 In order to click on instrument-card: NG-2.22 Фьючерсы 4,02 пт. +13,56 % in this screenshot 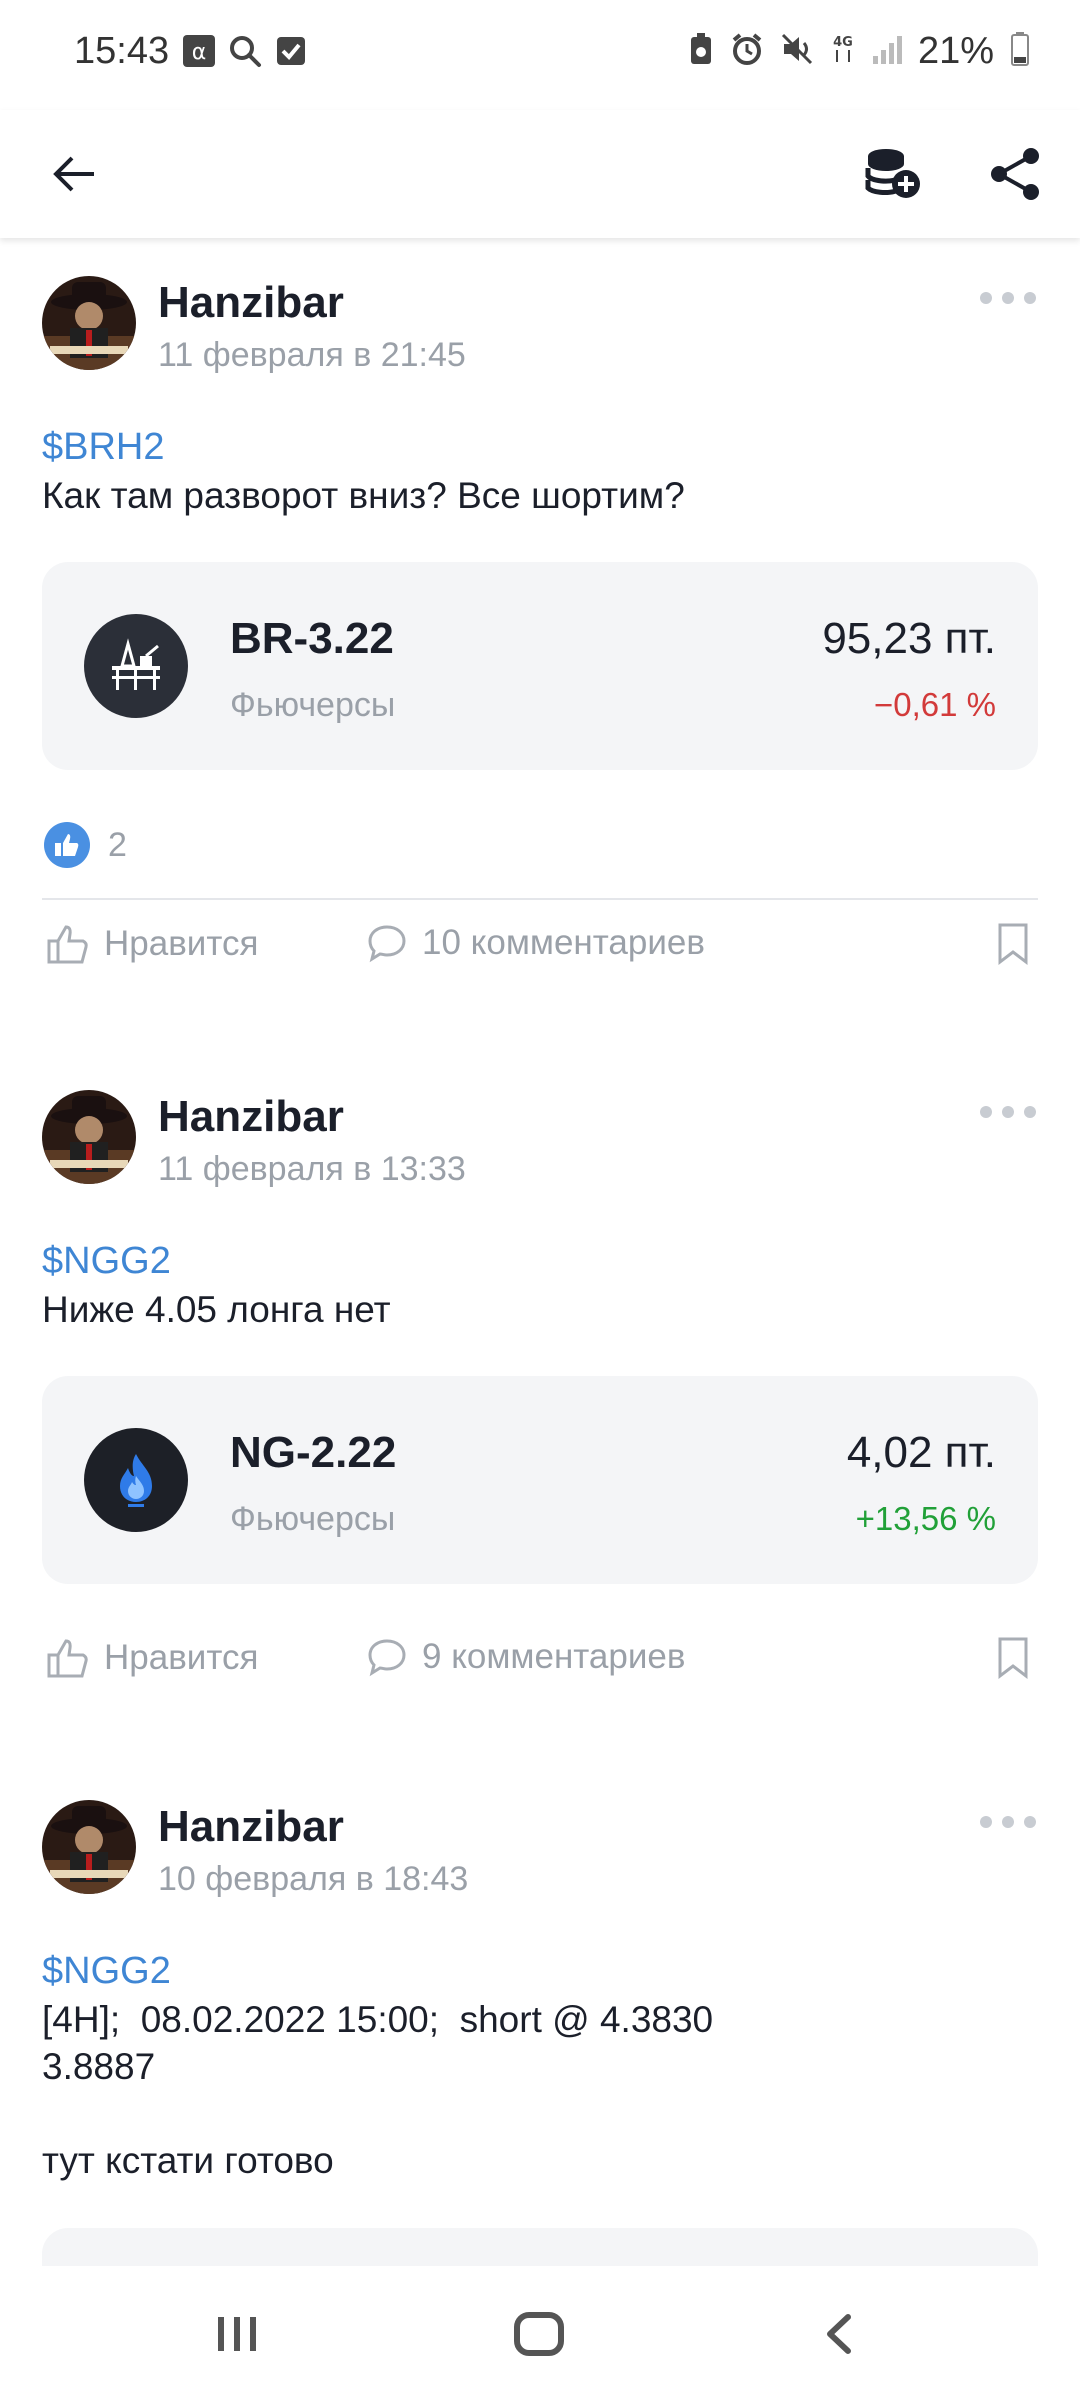, I will do `click(540, 1480)`.